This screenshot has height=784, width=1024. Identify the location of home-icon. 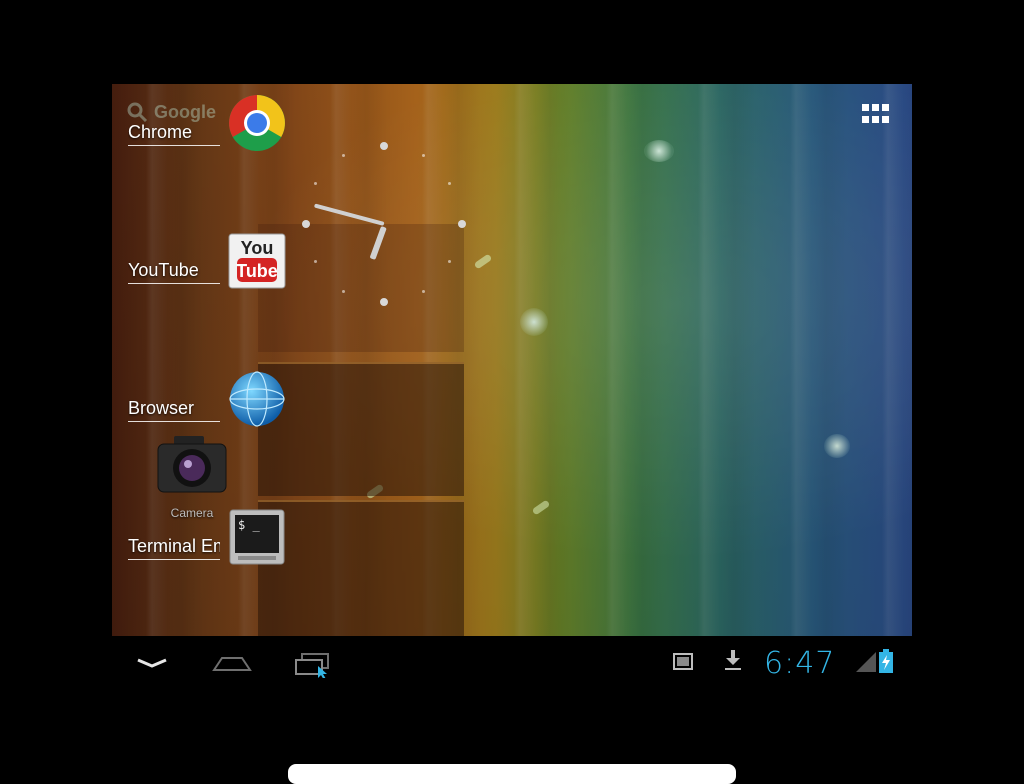
(232, 663).